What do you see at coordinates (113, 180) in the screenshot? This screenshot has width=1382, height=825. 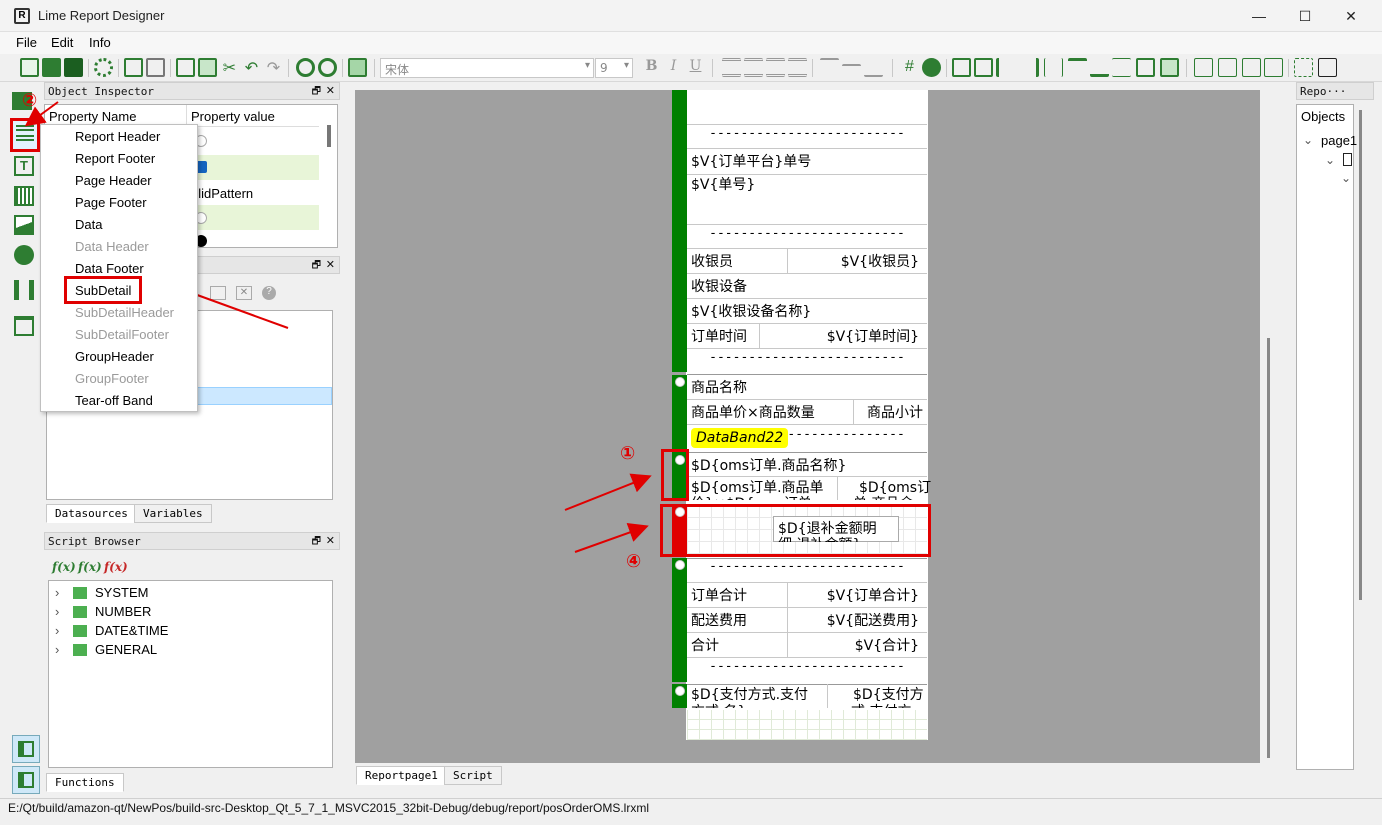 I see `menu-item-page-header: Page Header` at bounding box center [113, 180].